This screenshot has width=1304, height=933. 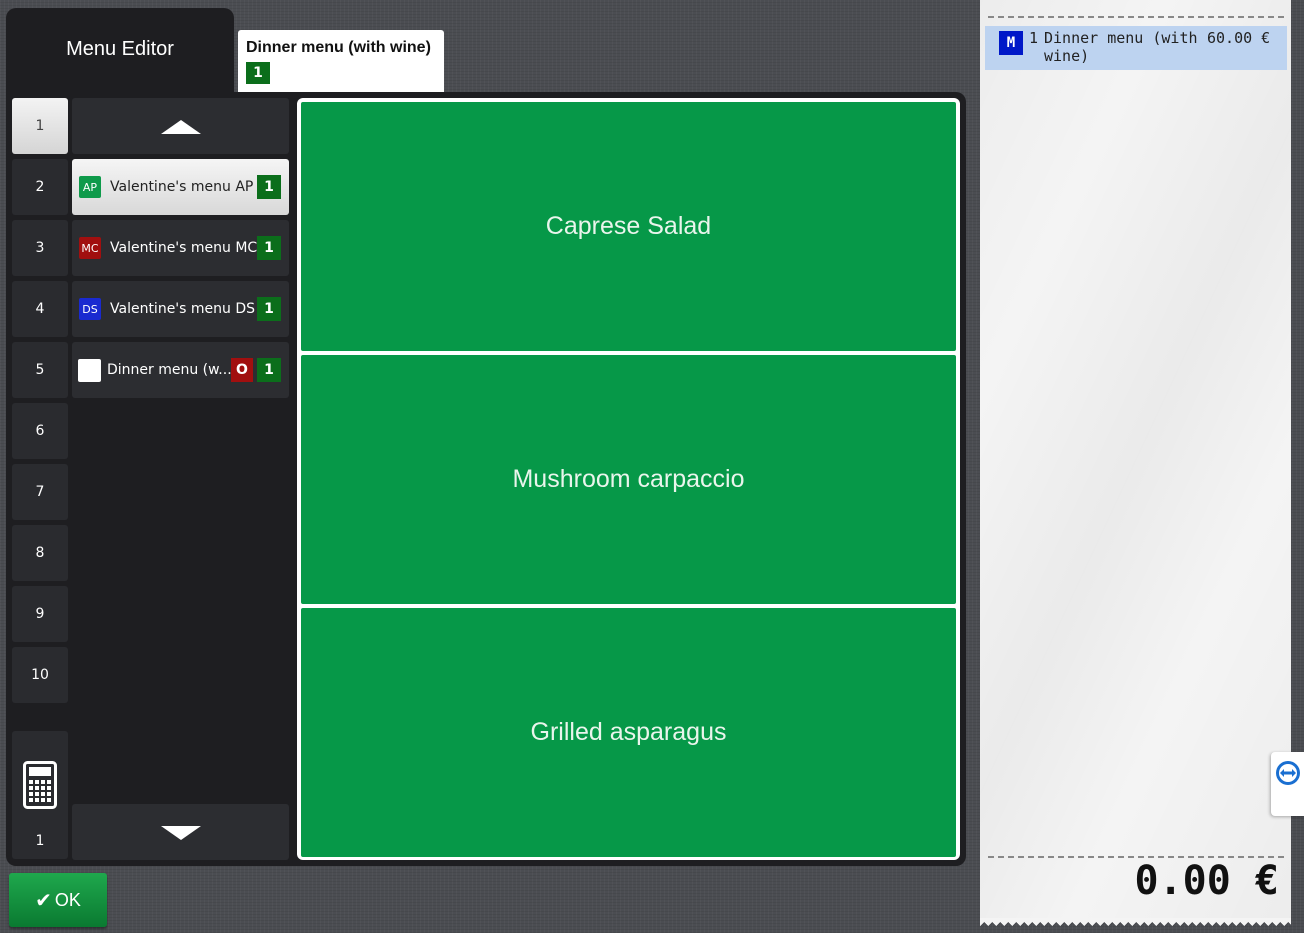 I want to click on arrow-down-icon, so click(x=181, y=833).